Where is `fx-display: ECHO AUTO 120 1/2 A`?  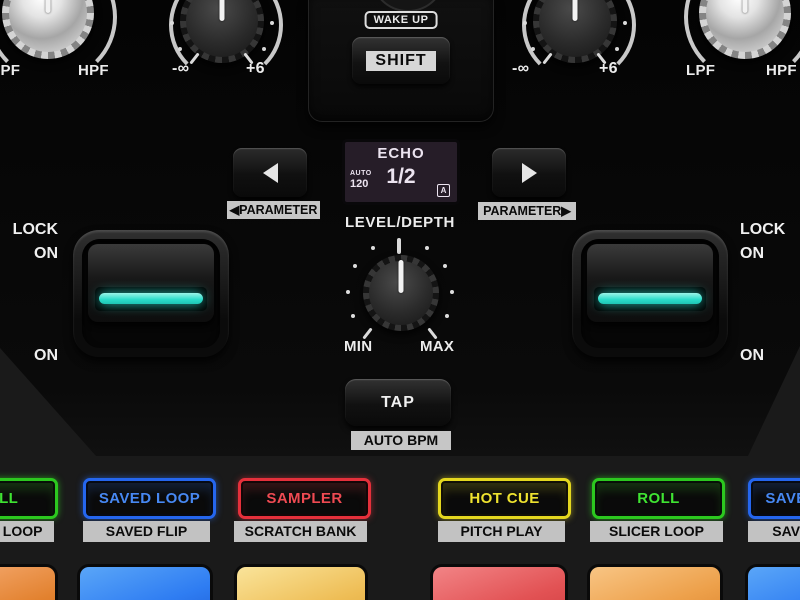 fx-display: ECHO AUTO 120 1/2 A is located at coordinates (401, 172).